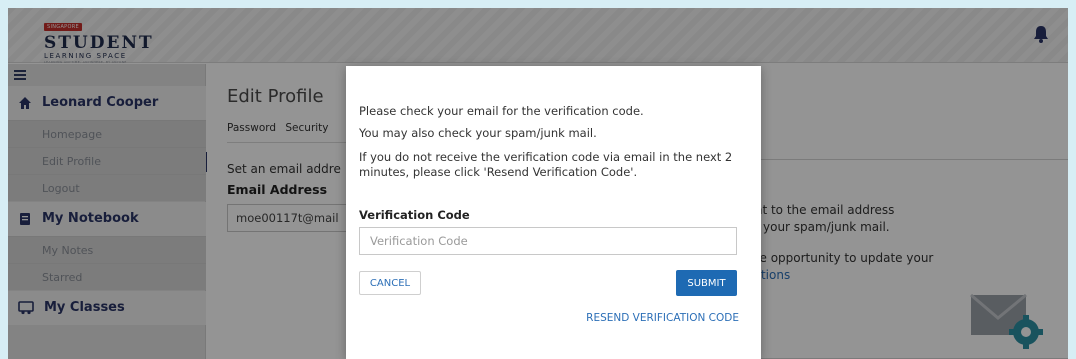  Describe the element at coordinates (662, 318) in the screenshot. I see `resend-verification-link: RESEND VERIFICATION CODE` at that location.